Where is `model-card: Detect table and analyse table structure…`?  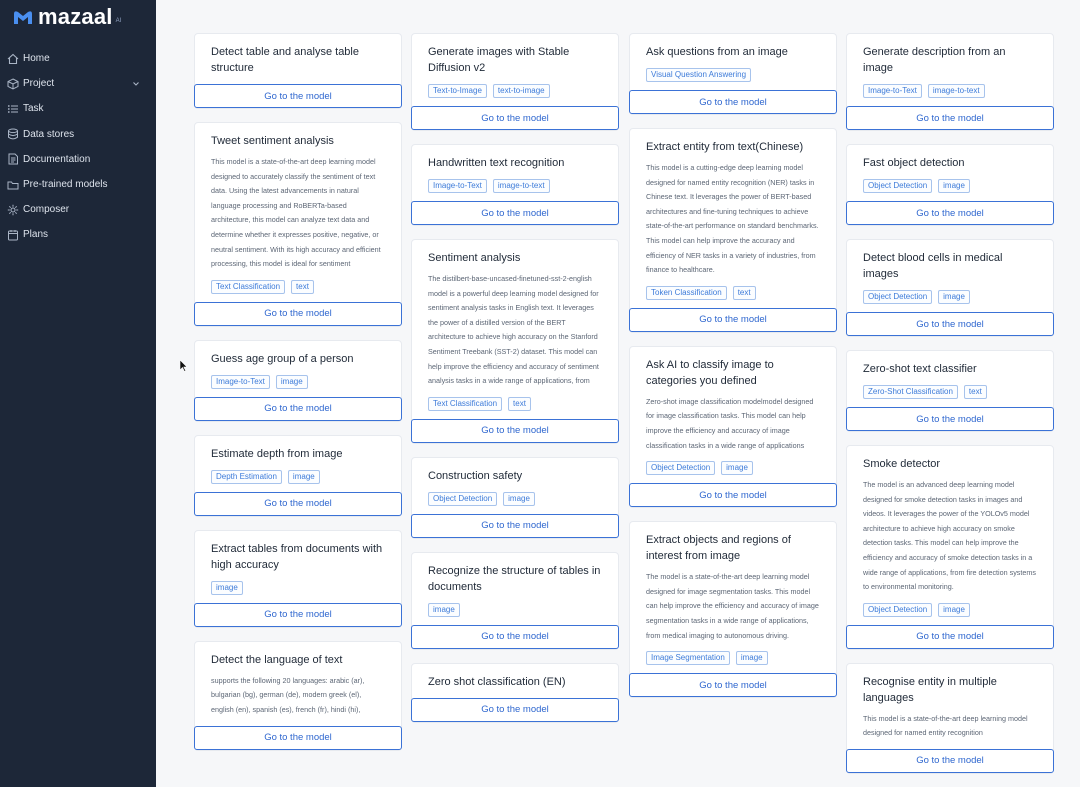
model-card: Detect table and analyse table structure… is located at coordinates (298, 71).